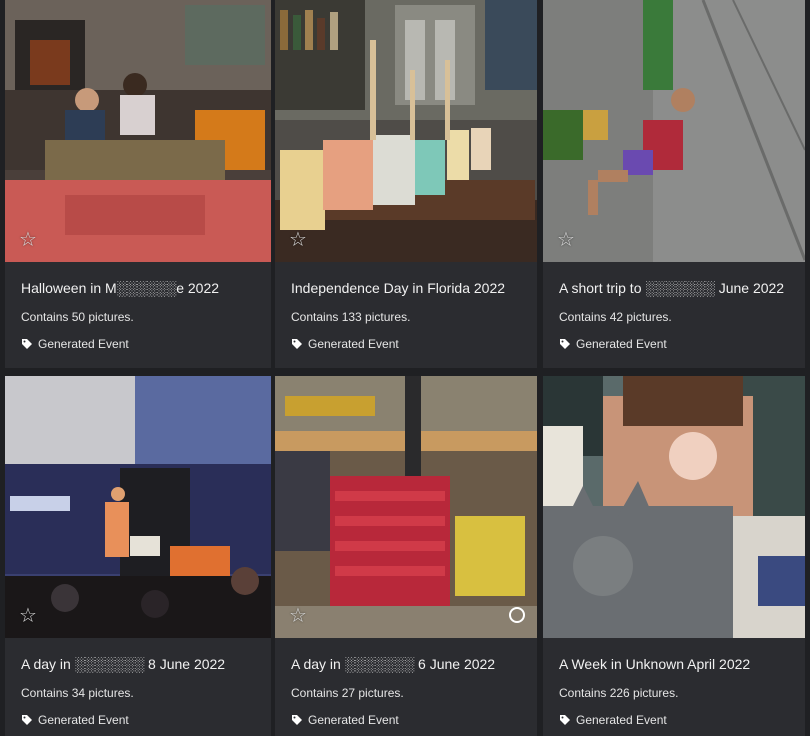  What do you see at coordinates (517, 615) in the screenshot?
I see `circle-select-icon` at bounding box center [517, 615].